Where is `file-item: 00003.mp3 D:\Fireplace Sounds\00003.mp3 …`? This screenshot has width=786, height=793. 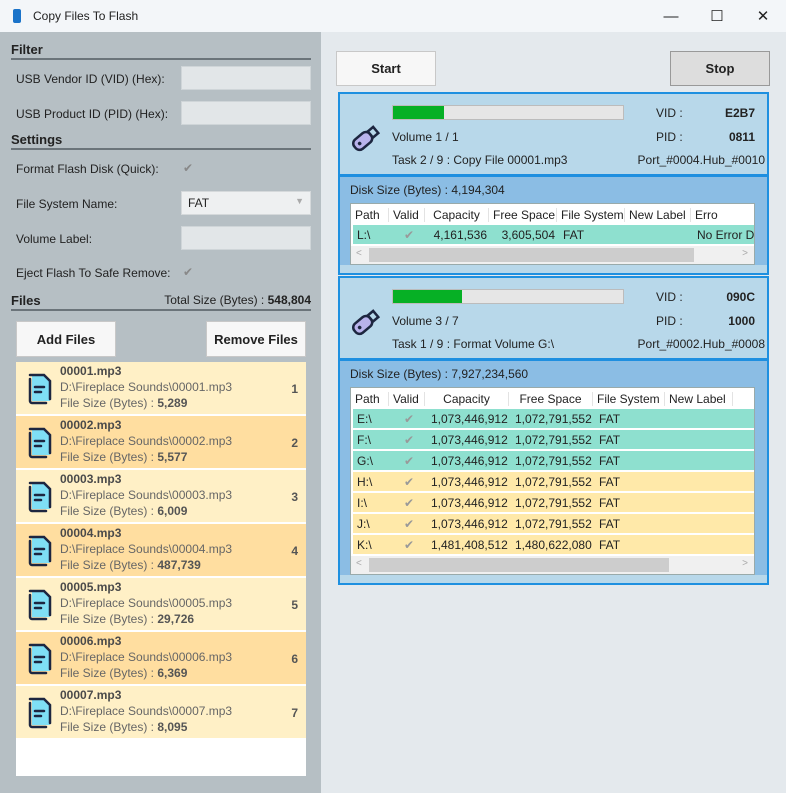 file-item: 00003.mp3 D:\Fireplace Sounds\00003.mp3 … is located at coordinates (161, 497).